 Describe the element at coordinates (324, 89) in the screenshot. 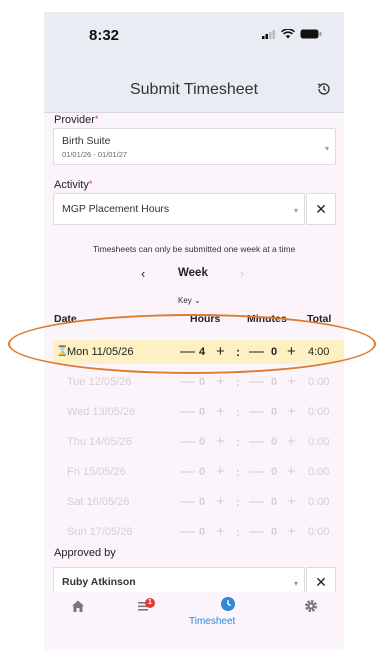

I see `history-icon` at that location.